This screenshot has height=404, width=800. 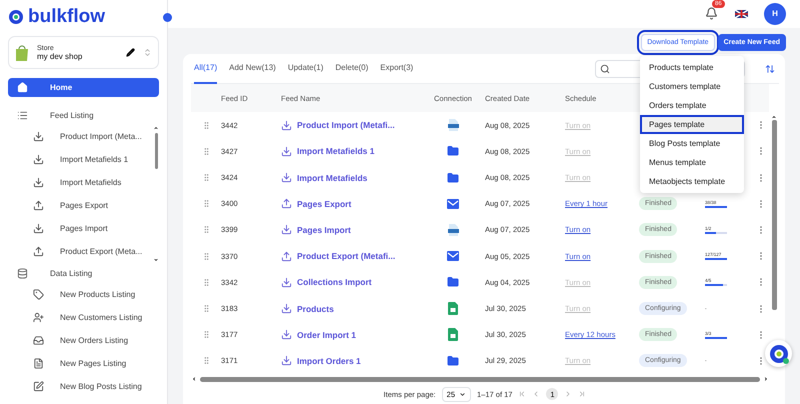 What do you see at coordinates (94, 340) in the screenshot?
I see `sidebar-item-label: New Orders Listing` at bounding box center [94, 340].